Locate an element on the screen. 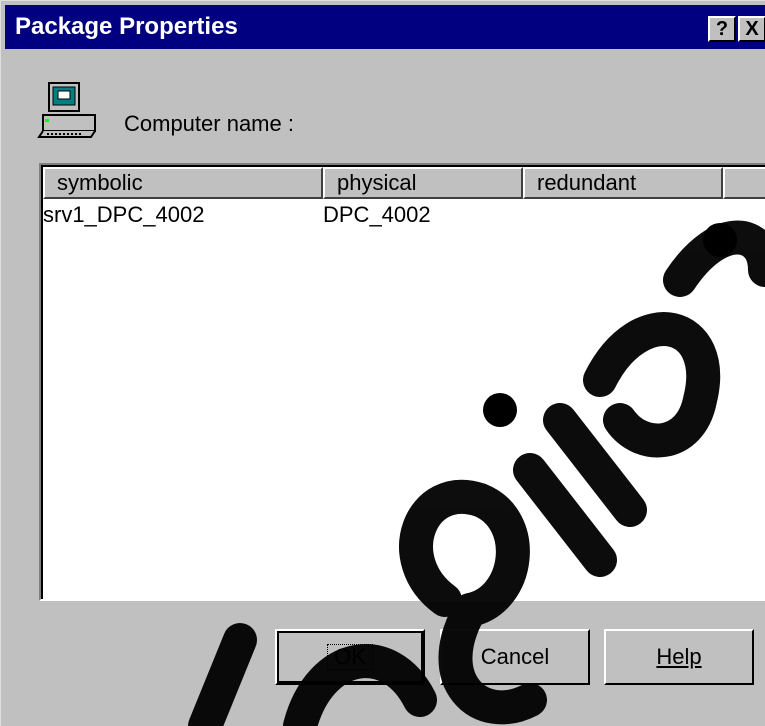 This screenshot has width=765, height=726. cancel-label: Cancel is located at coordinates (515, 656).